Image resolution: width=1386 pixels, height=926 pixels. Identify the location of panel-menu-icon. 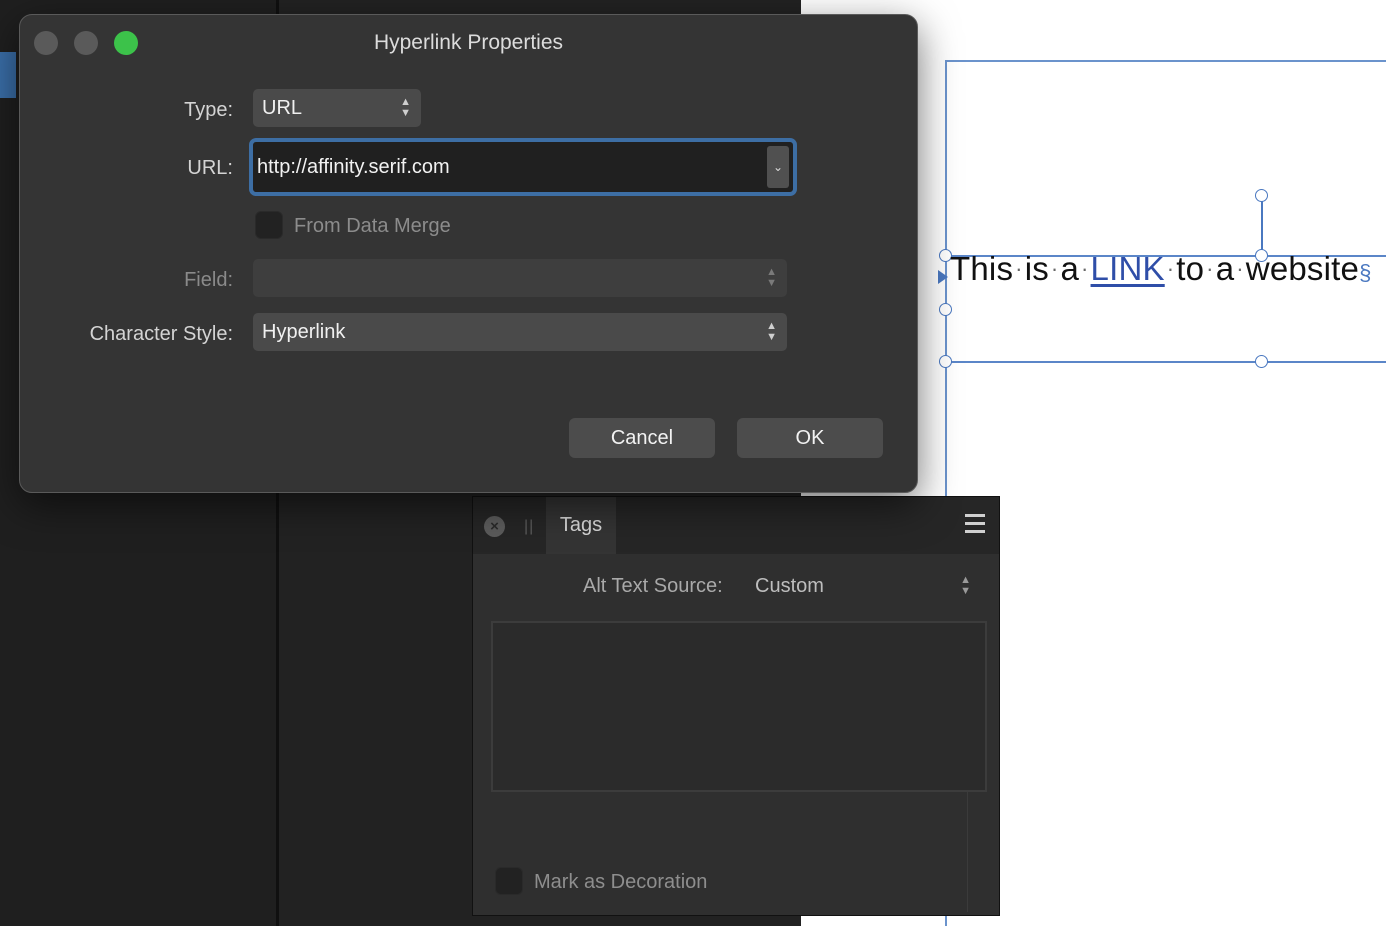
(975, 526).